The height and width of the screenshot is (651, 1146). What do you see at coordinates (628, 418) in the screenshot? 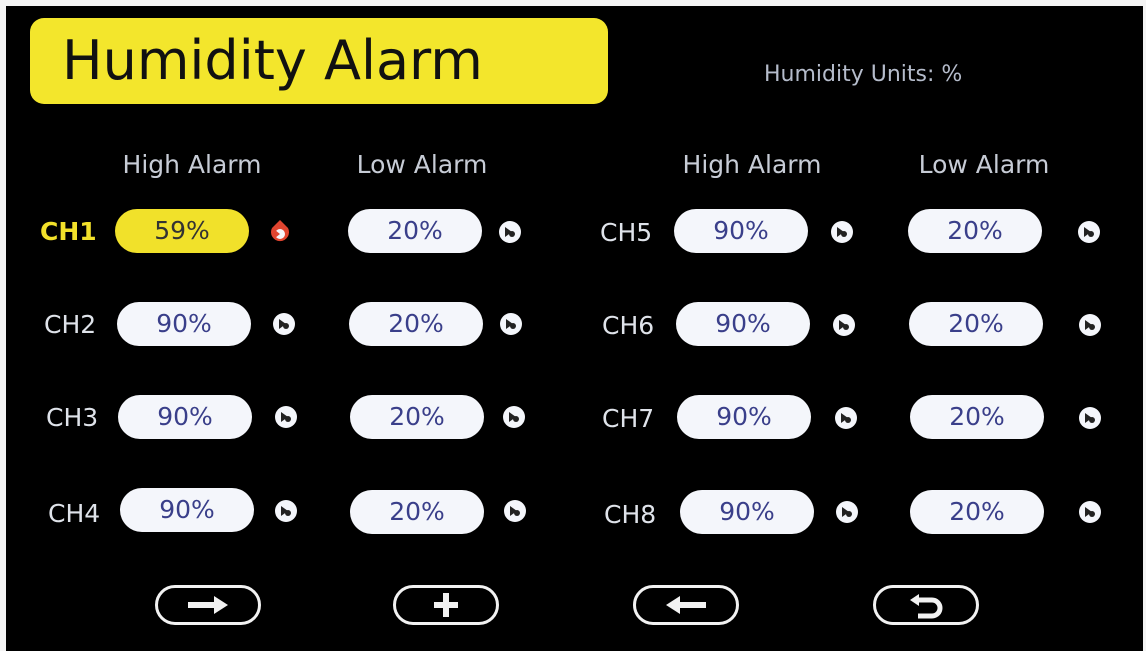
I see `channel-label-ch7: CH7` at bounding box center [628, 418].